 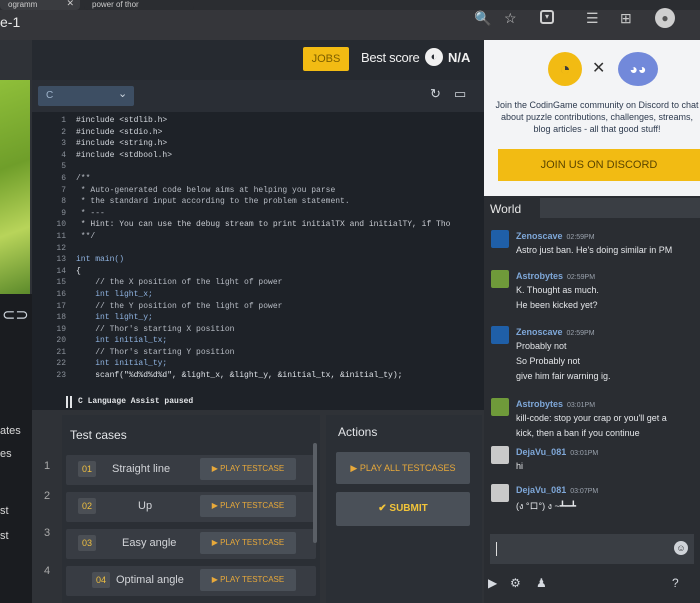 I want to click on message-author: Astrobytes 02:59PM, so click(x=555, y=276).